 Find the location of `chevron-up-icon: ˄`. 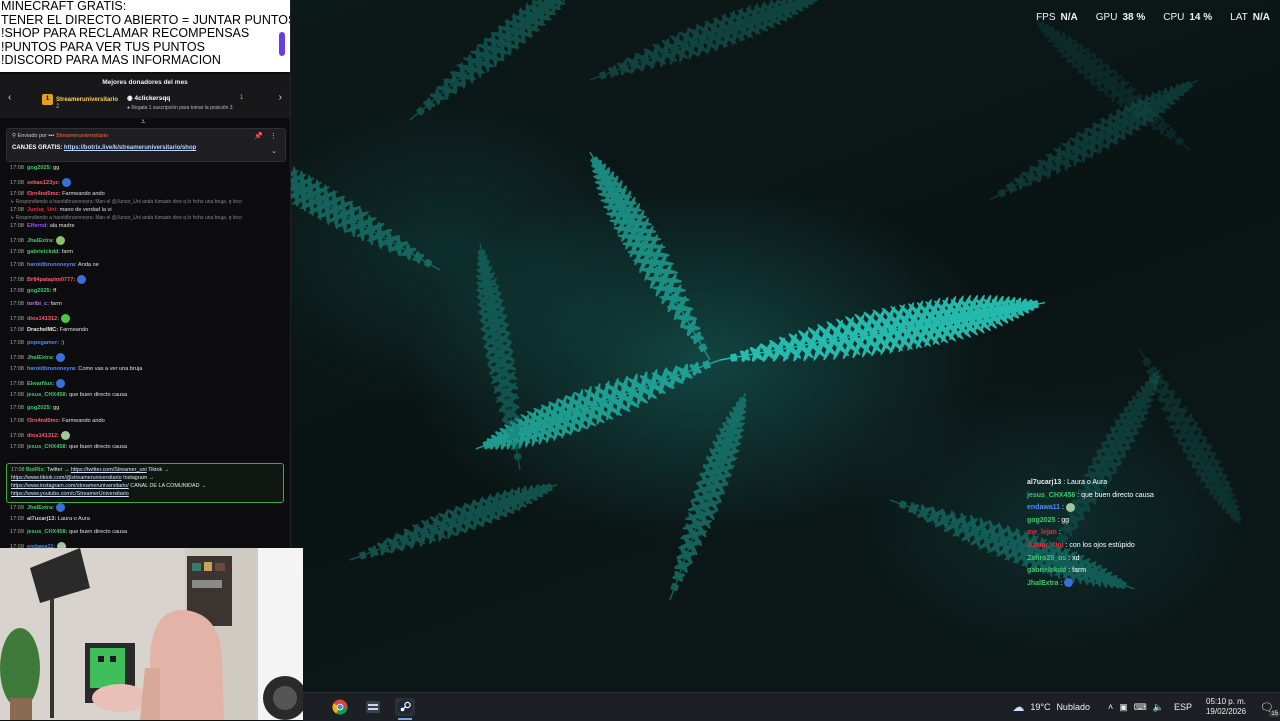

chevron-up-icon: ˄ is located at coordinates (1110, 707).